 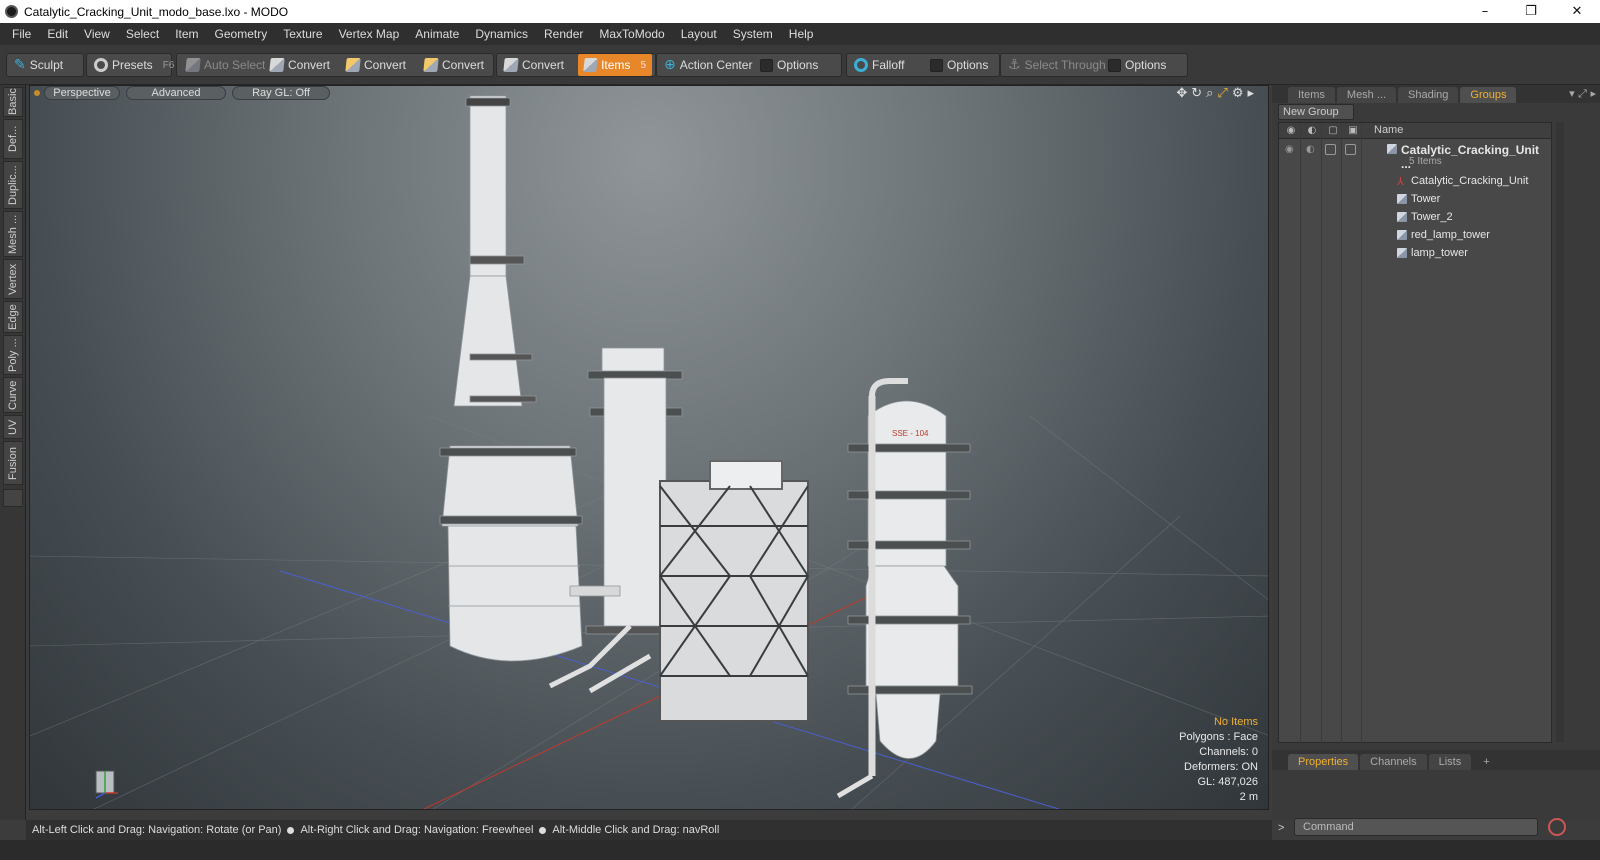 What do you see at coordinates (959, 65) in the screenshot?
I see `falloff-options-button: Options` at bounding box center [959, 65].